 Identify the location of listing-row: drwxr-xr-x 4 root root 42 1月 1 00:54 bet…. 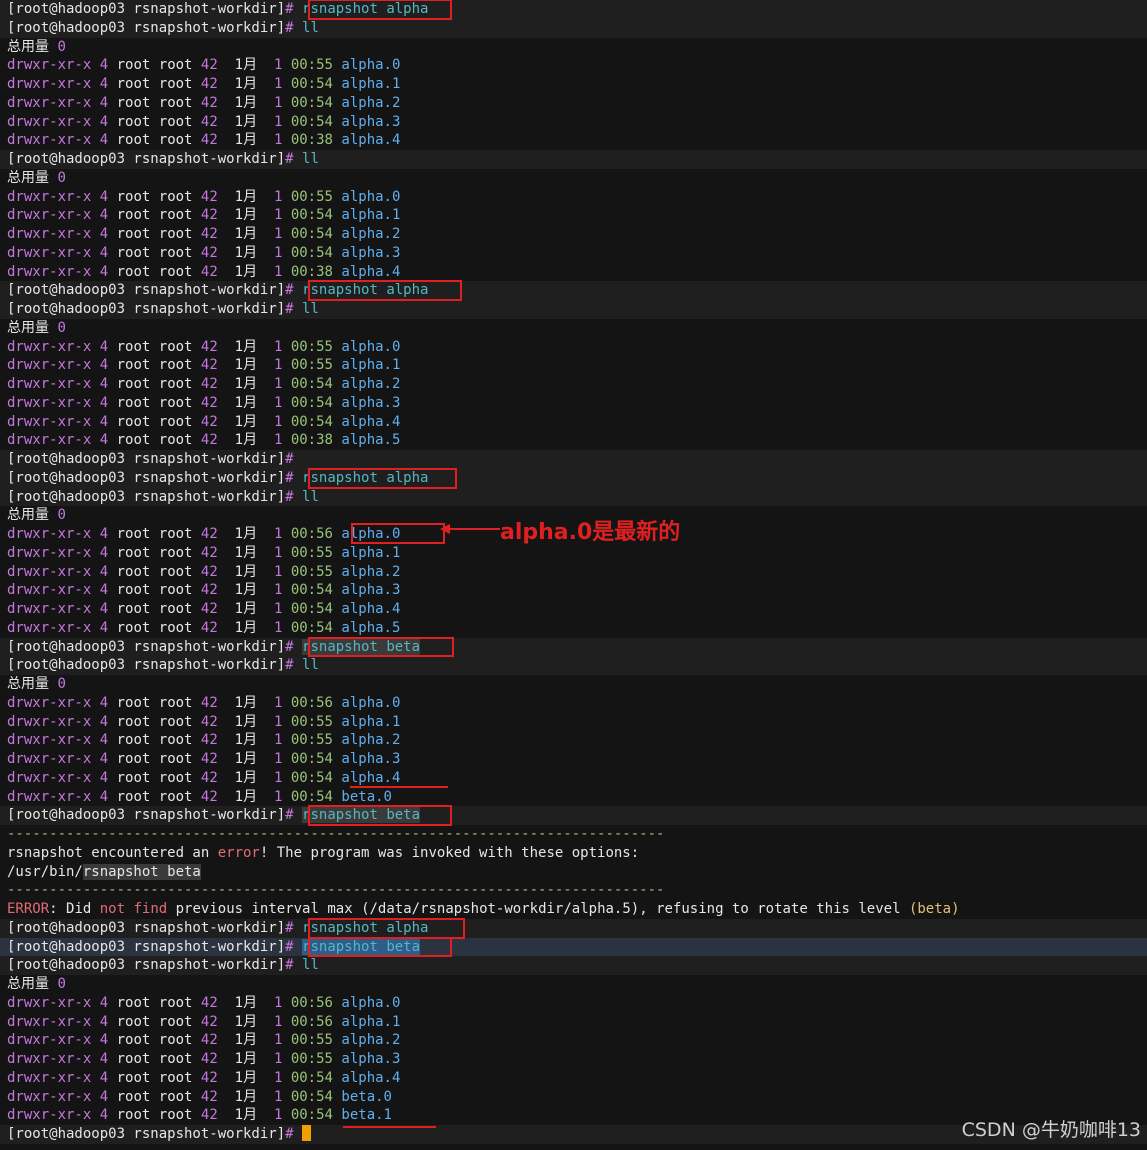
(573, 797).